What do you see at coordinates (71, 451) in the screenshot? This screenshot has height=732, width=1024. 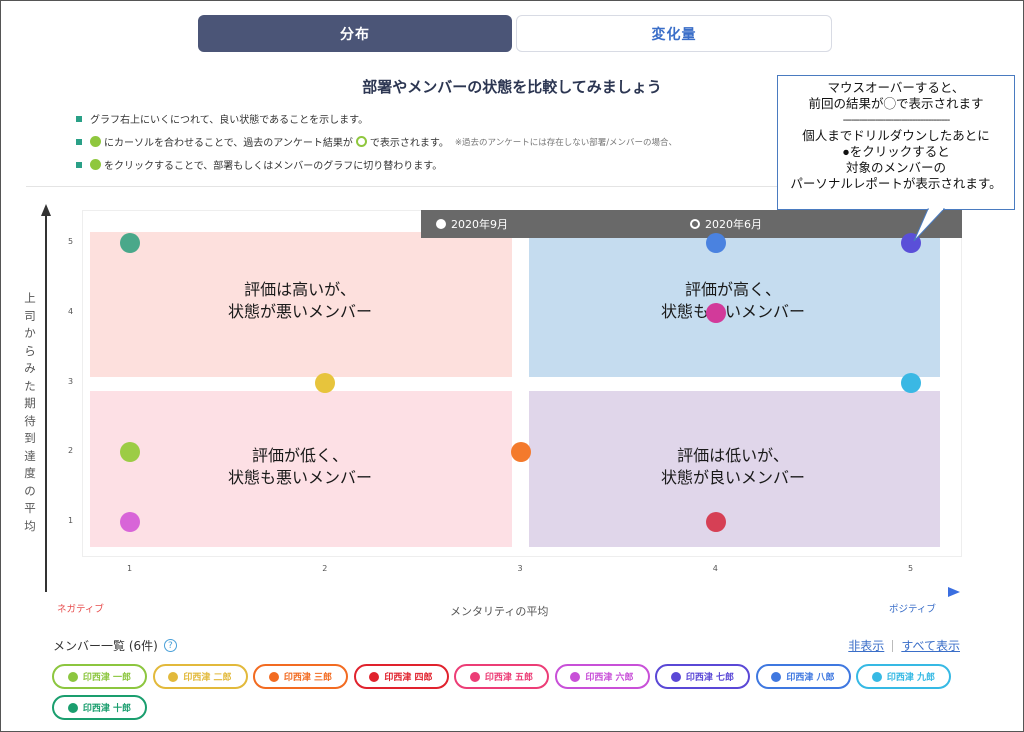 I see `y-tick-label: 2` at bounding box center [71, 451].